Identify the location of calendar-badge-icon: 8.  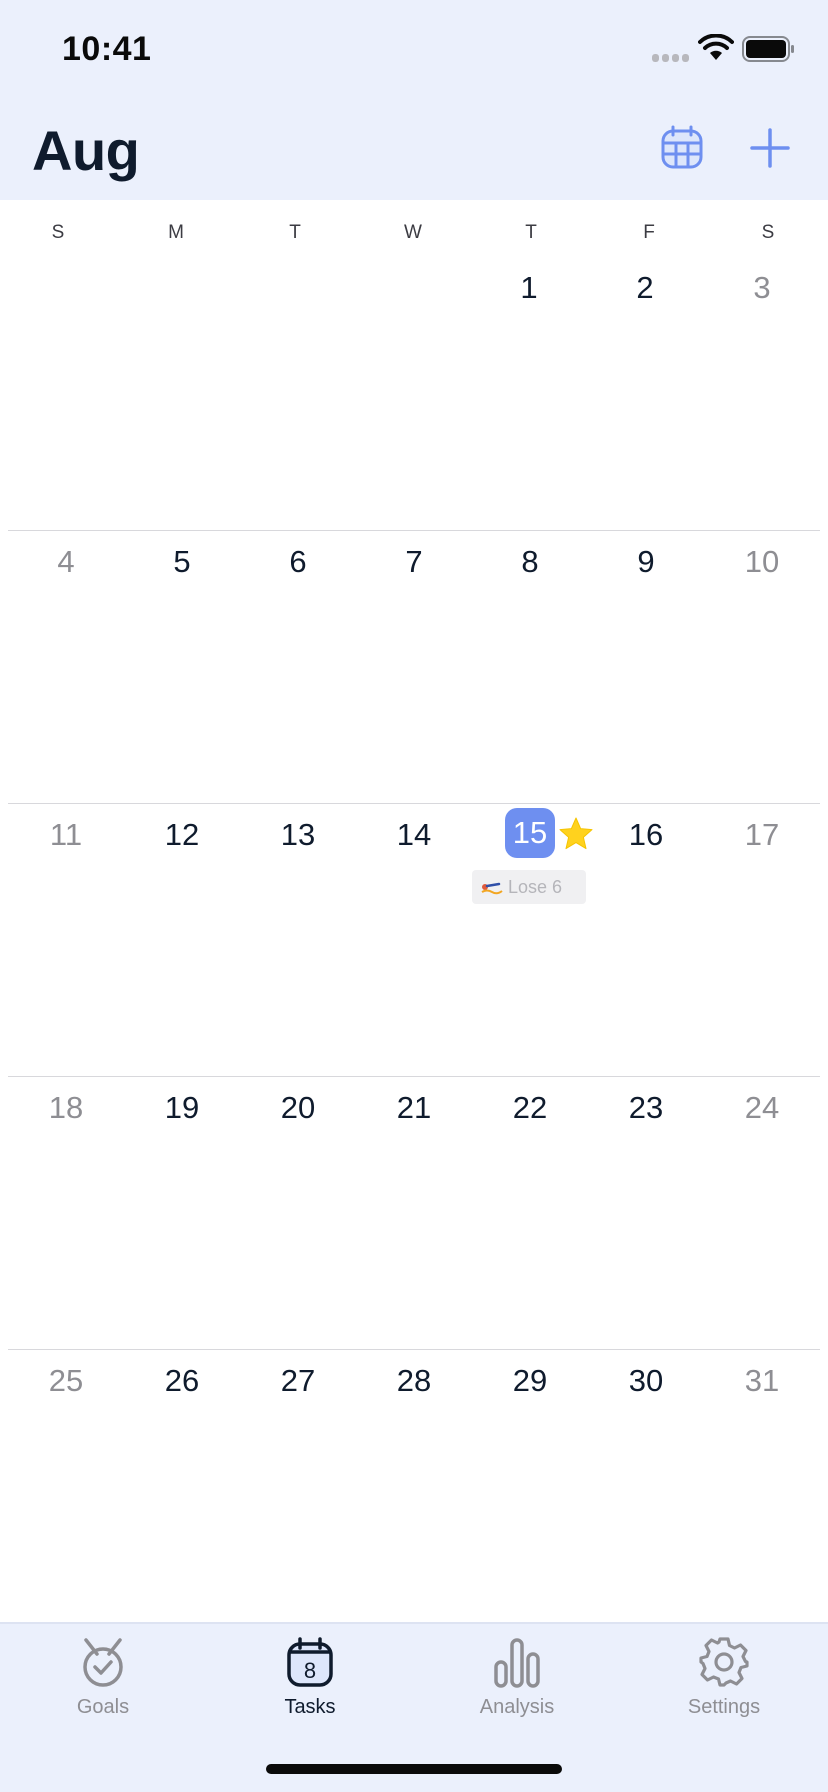
(310, 1662).